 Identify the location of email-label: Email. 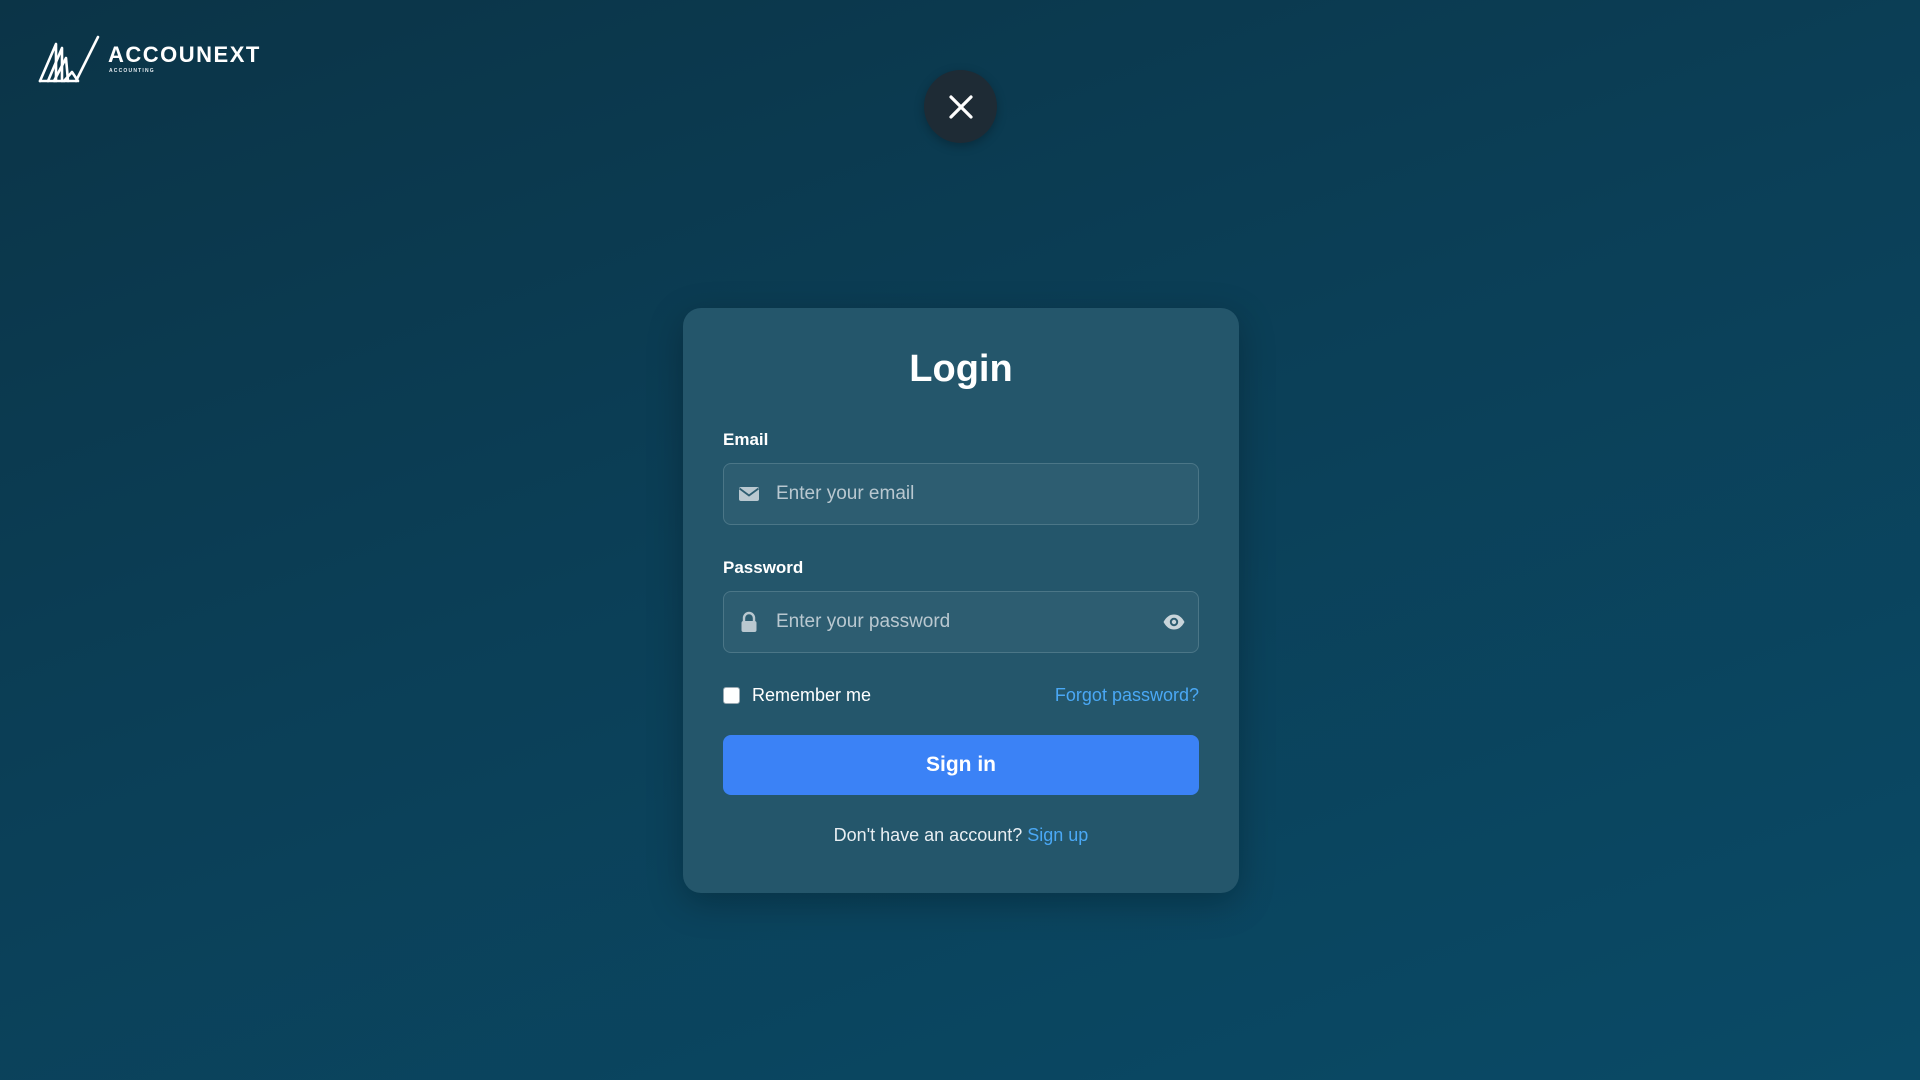
(746, 439).